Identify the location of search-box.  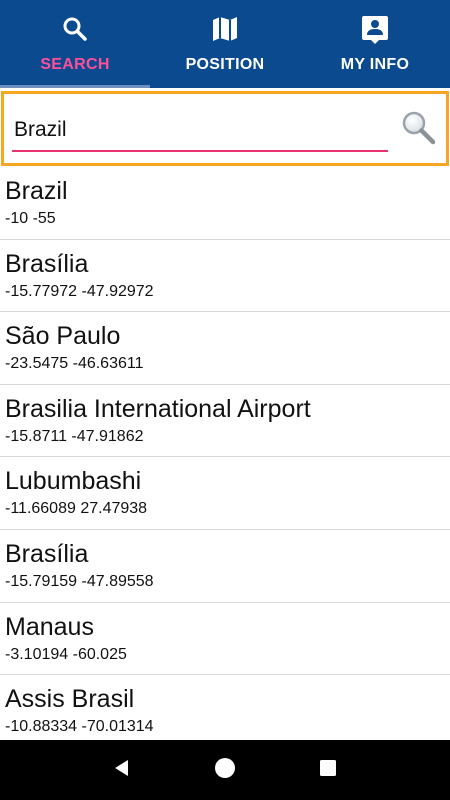
(225, 128).